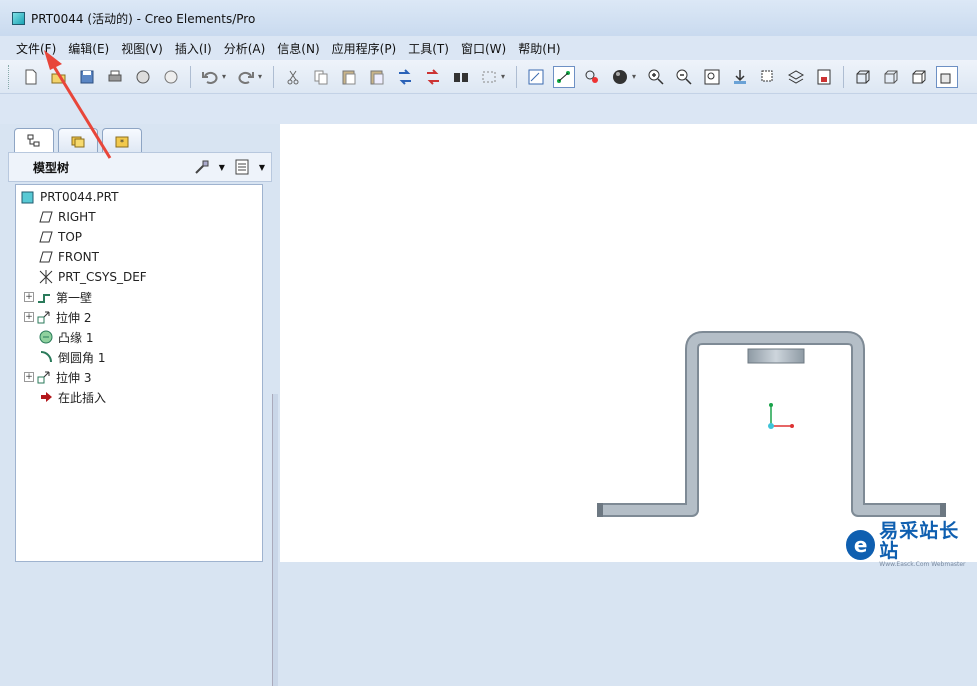  I want to click on folder-browser-tab-icon, so click(78, 141).